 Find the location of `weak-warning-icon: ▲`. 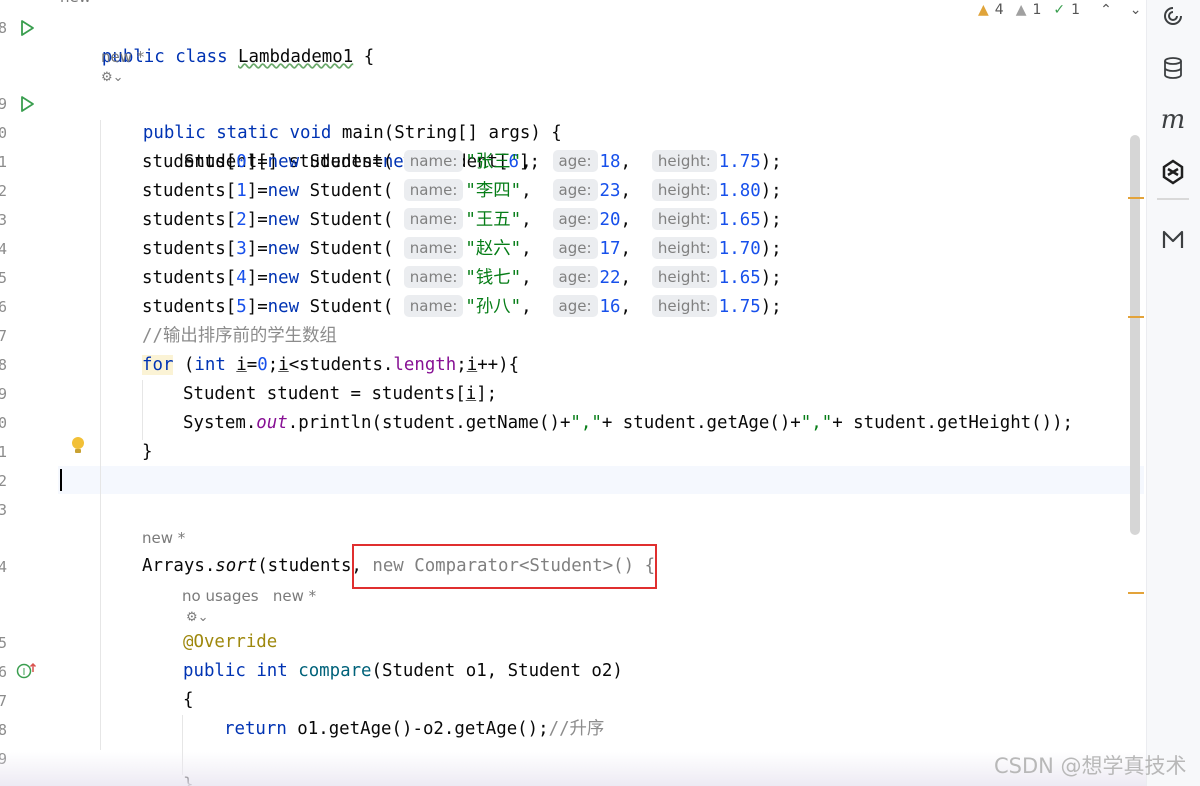

weak-warning-icon: ▲ is located at coordinates (1021, 10).